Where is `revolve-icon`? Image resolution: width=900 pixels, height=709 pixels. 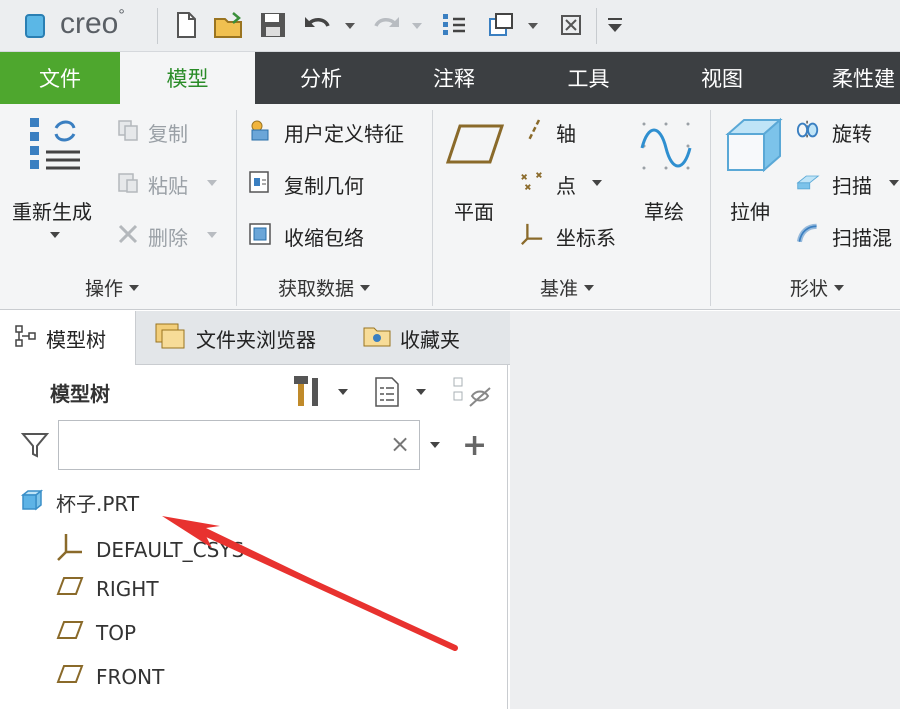
revolve-icon is located at coordinates (808, 130).